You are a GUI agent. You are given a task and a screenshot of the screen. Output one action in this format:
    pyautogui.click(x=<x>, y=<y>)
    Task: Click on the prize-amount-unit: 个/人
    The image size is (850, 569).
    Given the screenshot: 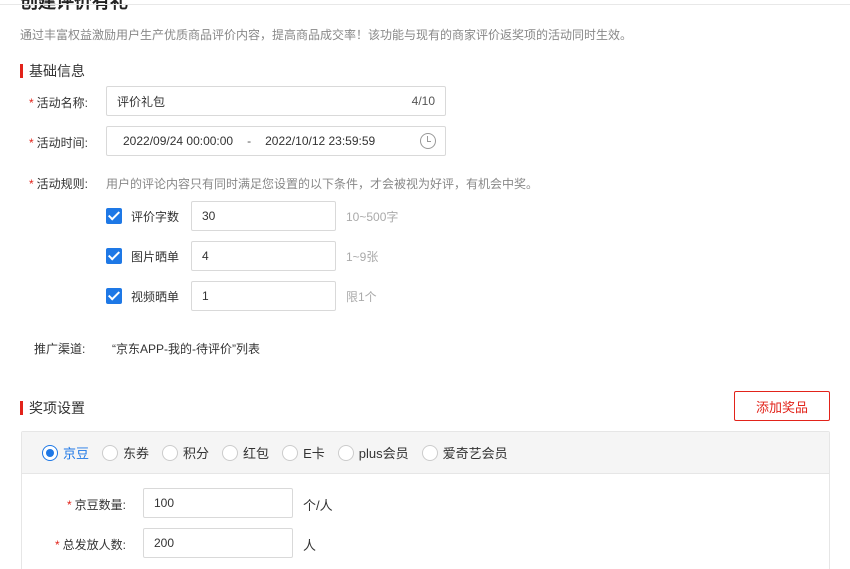 What is the action you would take?
    pyautogui.click(x=318, y=505)
    